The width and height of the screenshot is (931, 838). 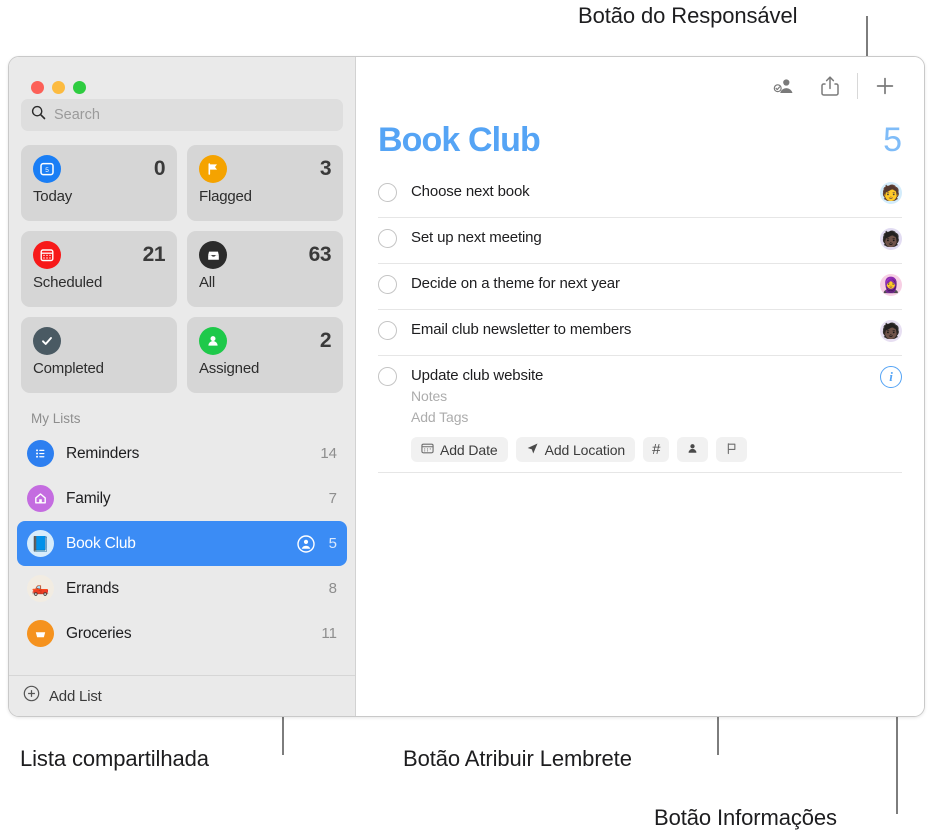 What do you see at coordinates (641, 376) in the screenshot?
I see `reminder-title: Update club website` at bounding box center [641, 376].